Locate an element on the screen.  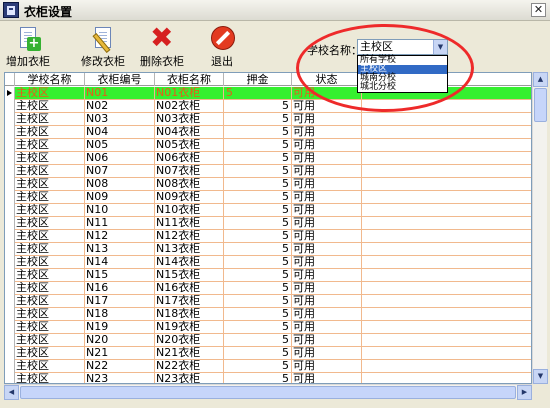
table-row: 主校区 N01 N01衣柜 5 可用 is located at coordinates (268, 93).